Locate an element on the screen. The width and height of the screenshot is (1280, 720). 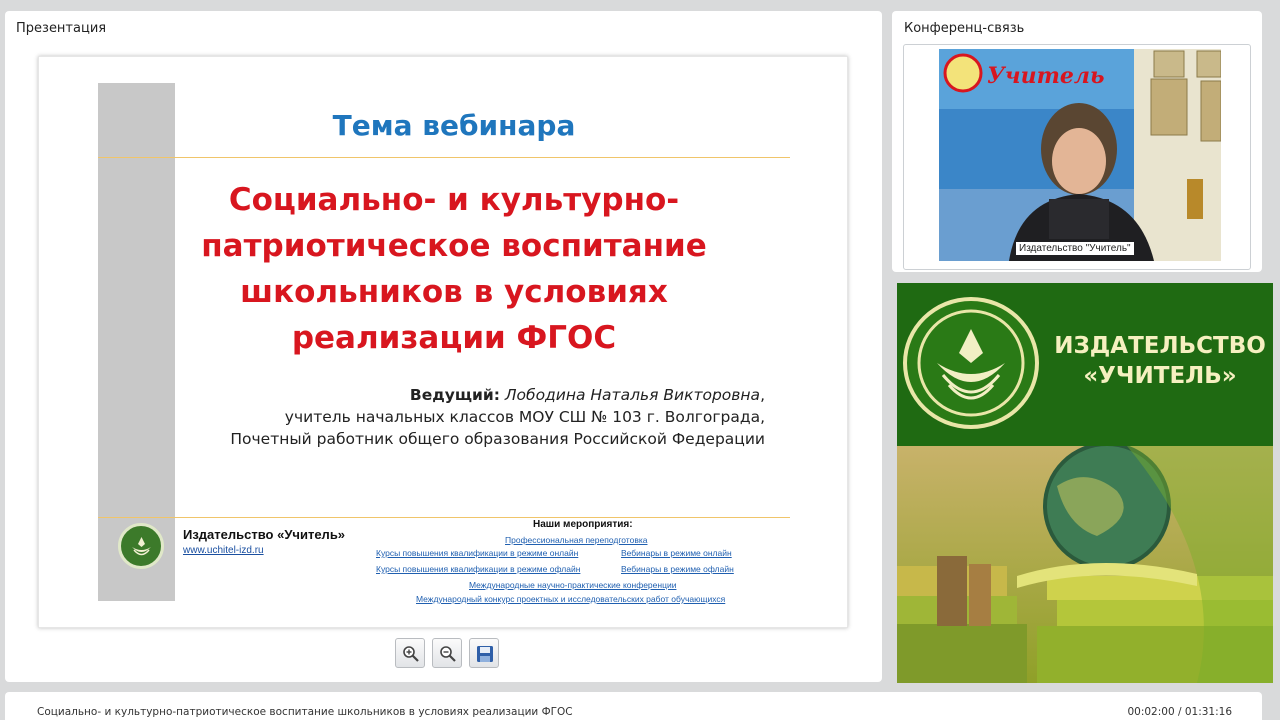
video-participant-label: Издательство "Учитель" is located at coordinates (1075, 248).